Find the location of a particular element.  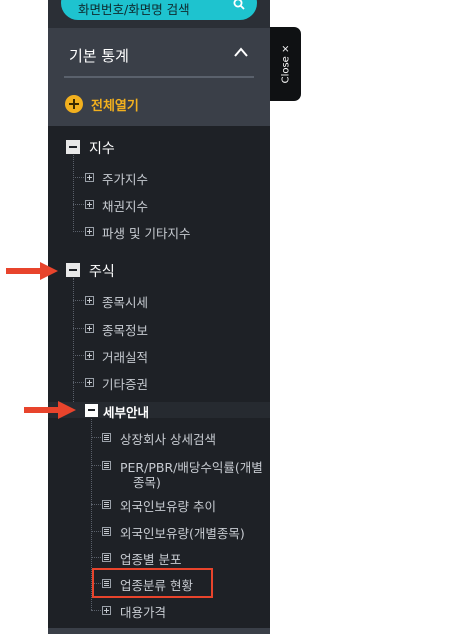

plus-circle-icon is located at coordinates (74, 104).